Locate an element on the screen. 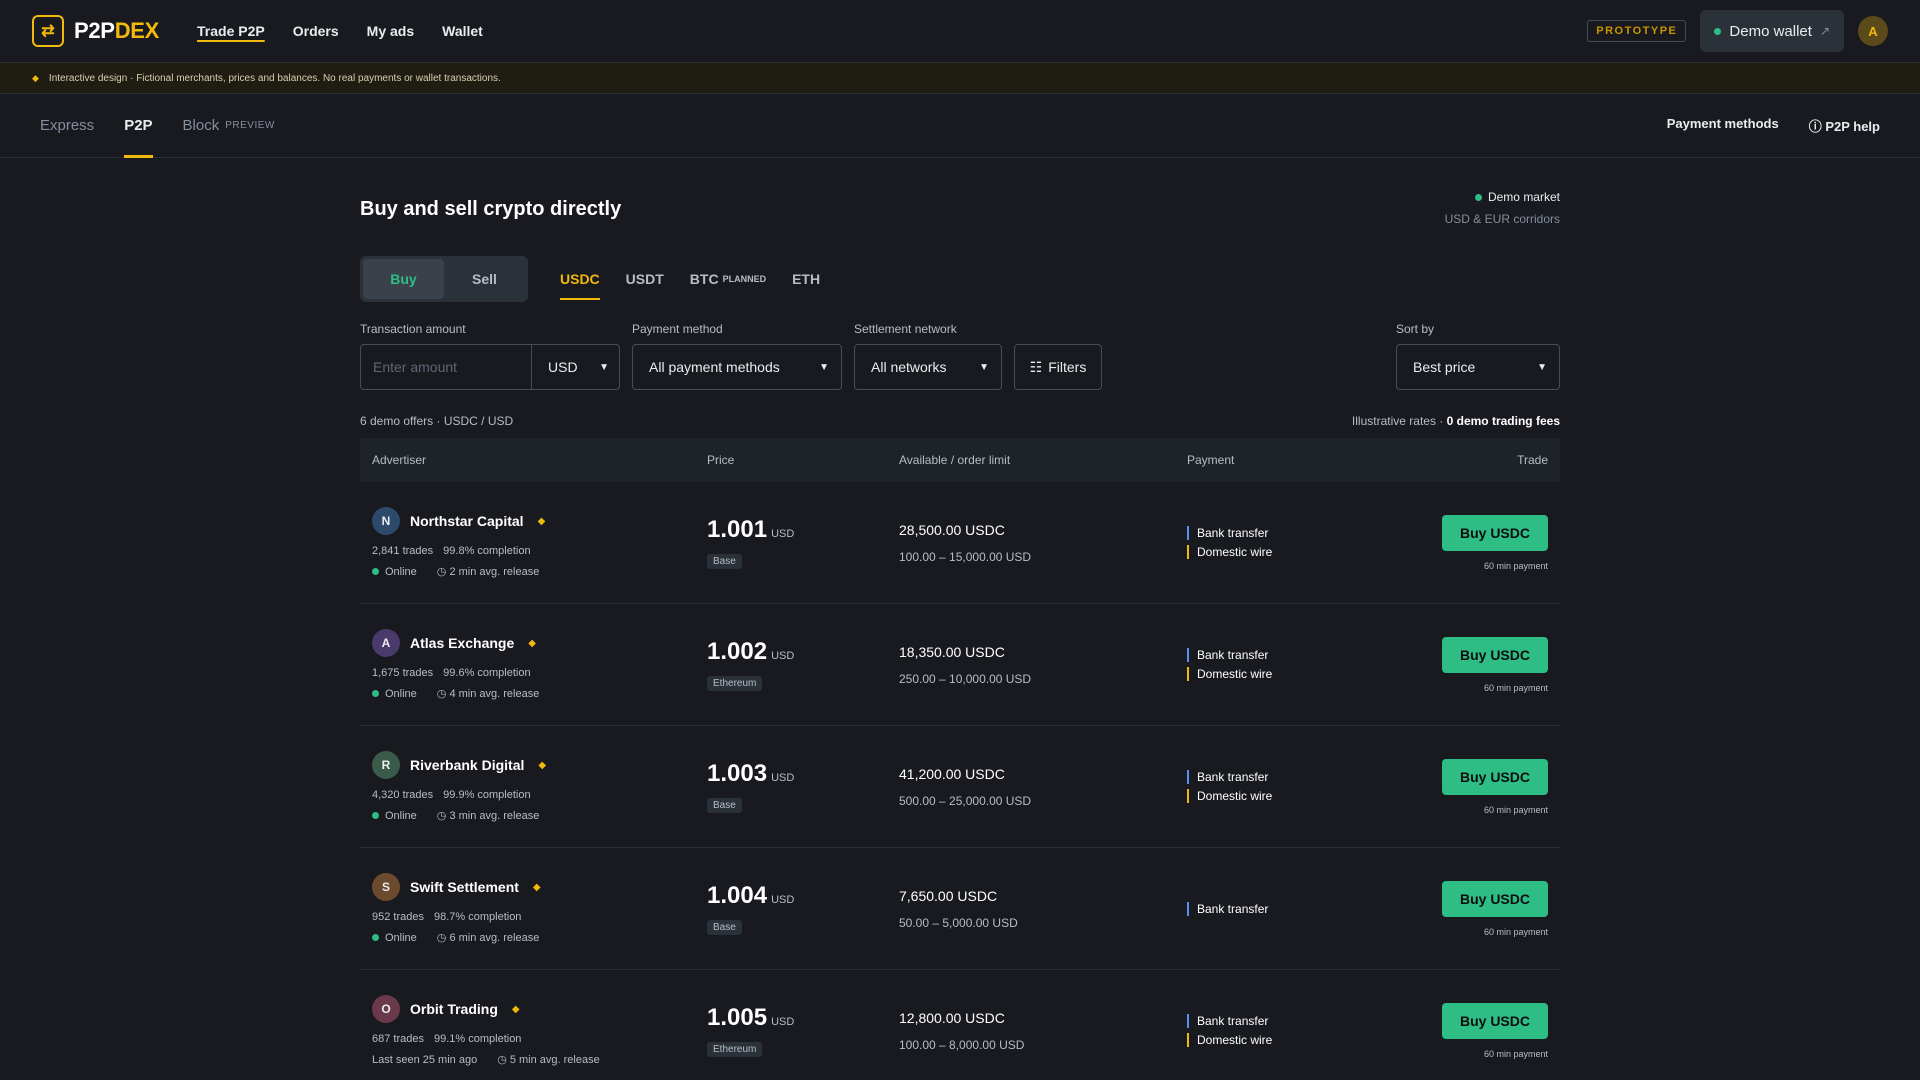 The height and width of the screenshot is (1080, 1920). p2p-help-link: ⓘ P2P help is located at coordinates (1844, 125).